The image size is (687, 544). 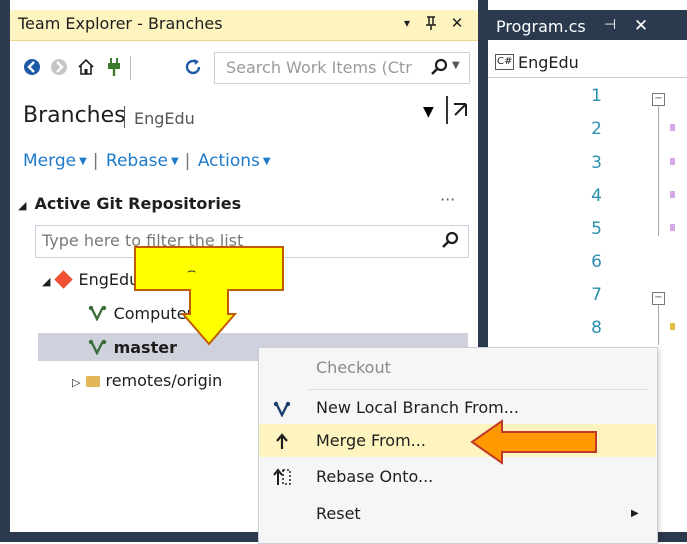 What do you see at coordinates (76, 382) in the screenshot?
I see `expand-triangle-icon: ▷` at bounding box center [76, 382].